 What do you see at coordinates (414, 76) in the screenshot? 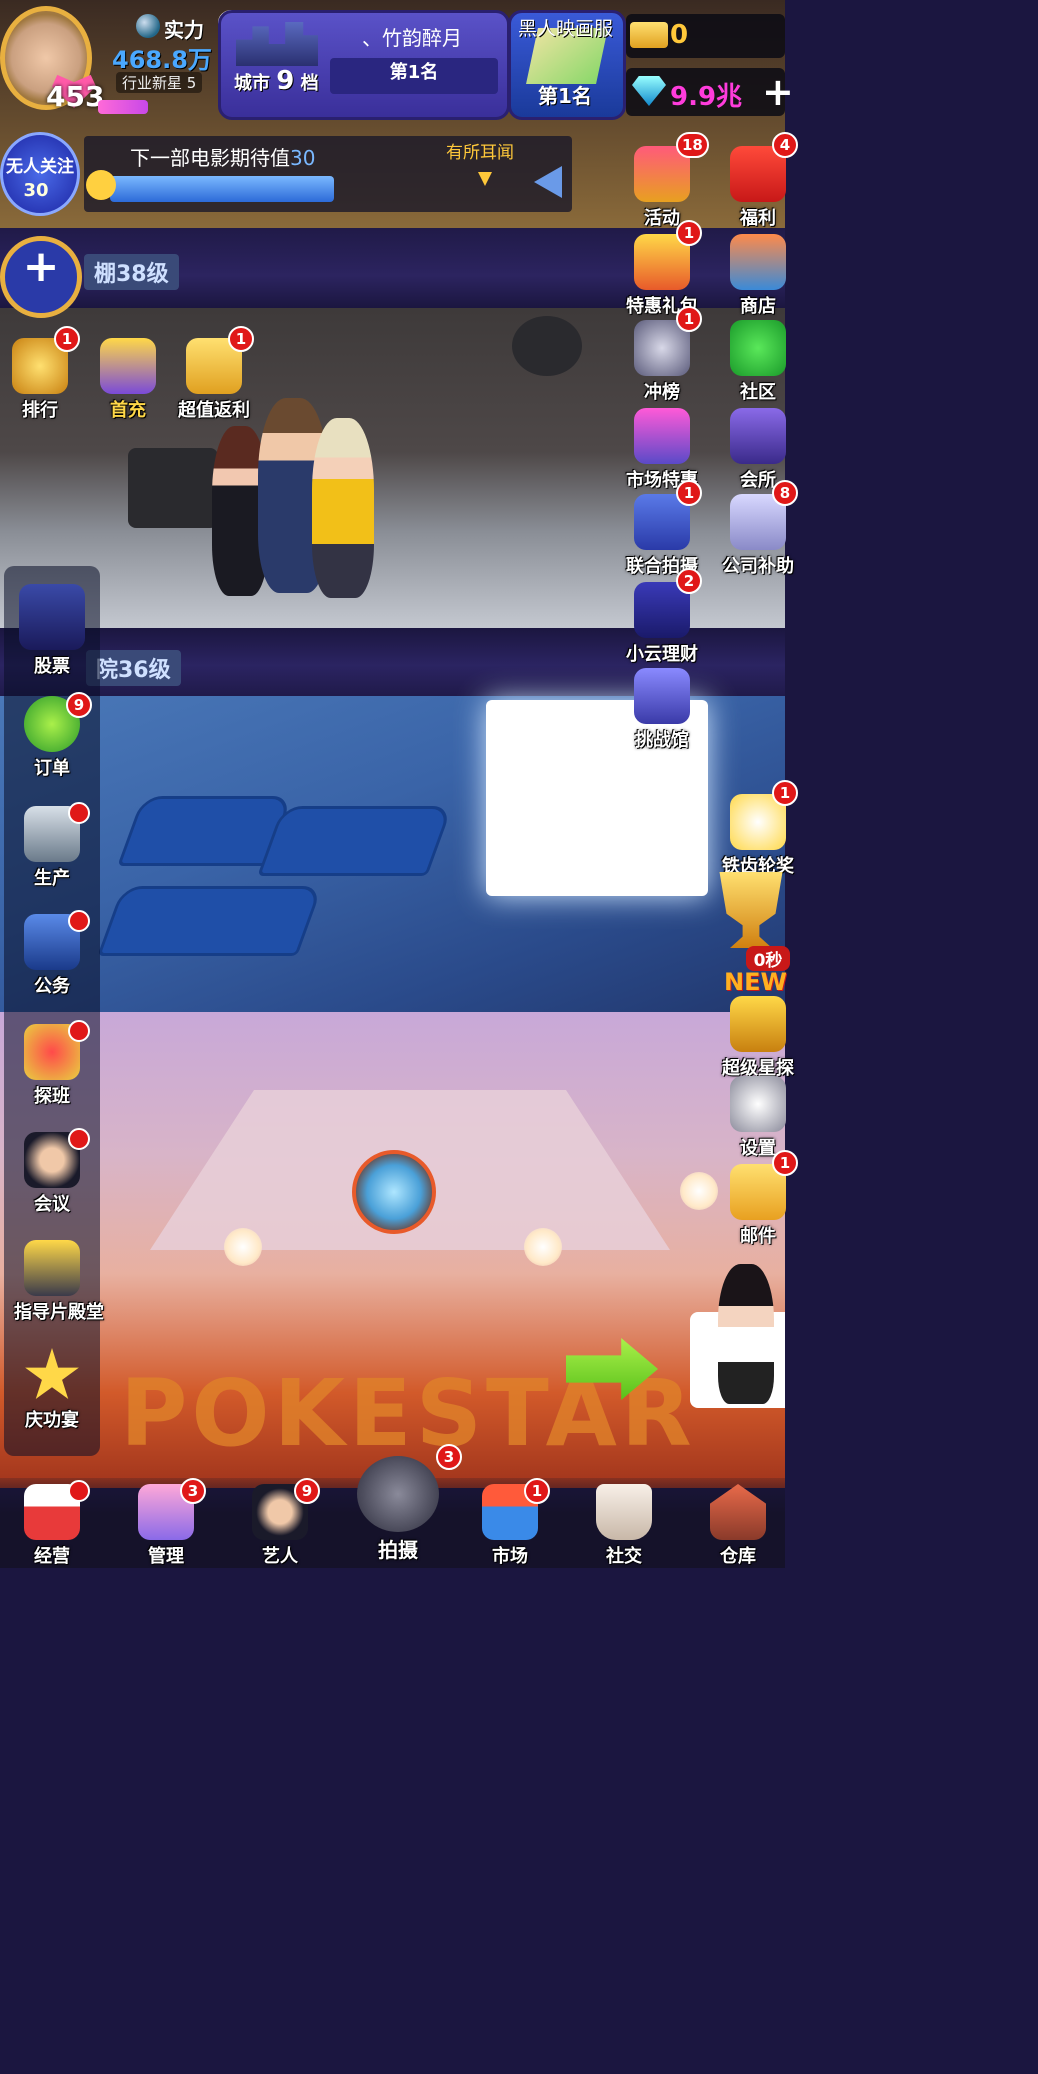
I see `city-rank-box: 第1名` at bounding box center [414, 76].